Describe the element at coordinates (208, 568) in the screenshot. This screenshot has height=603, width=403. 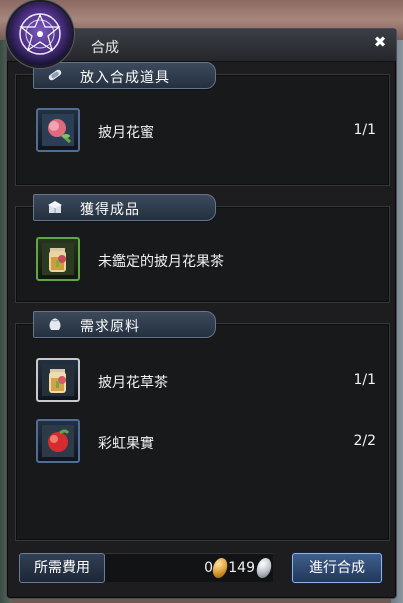
I see `gold-amount: 0` at that location.